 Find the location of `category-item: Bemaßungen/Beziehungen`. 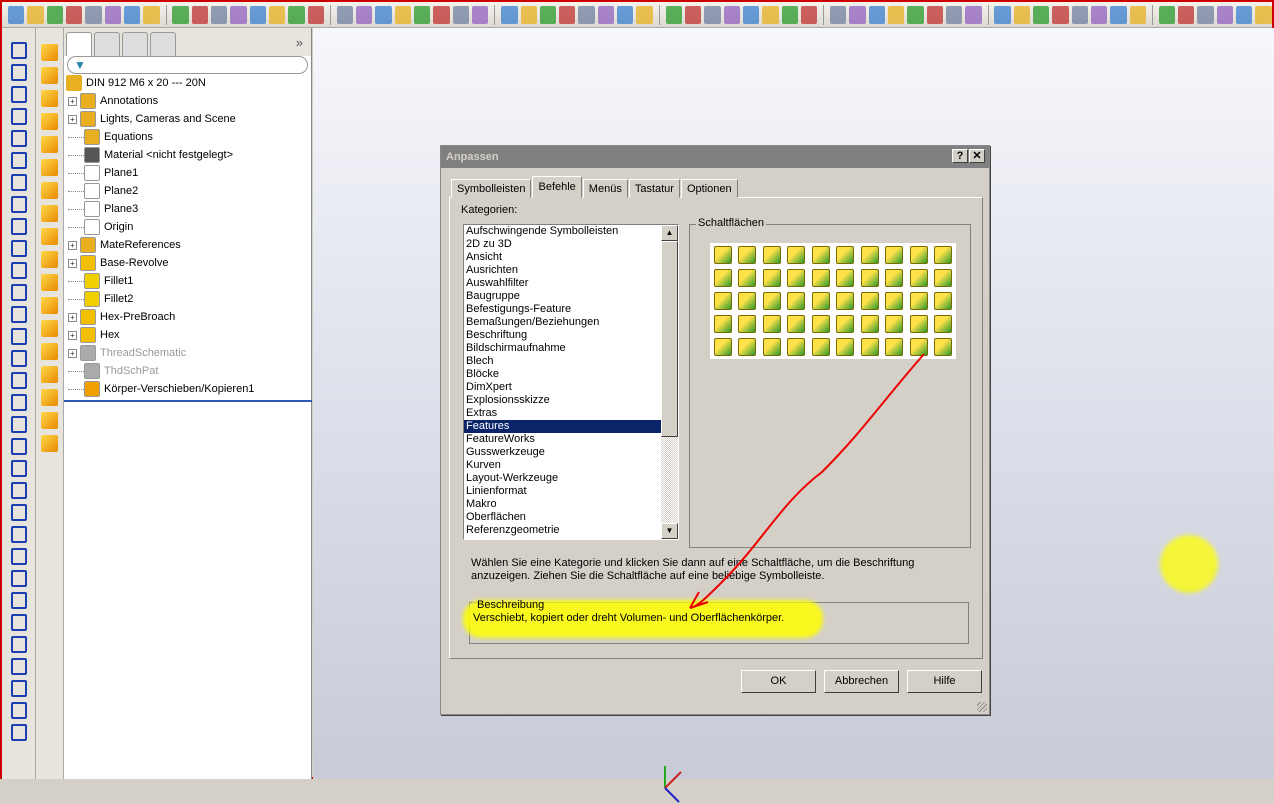

category-item: Bemaßungen/Beziehungen is located at coordinates (562, 322).